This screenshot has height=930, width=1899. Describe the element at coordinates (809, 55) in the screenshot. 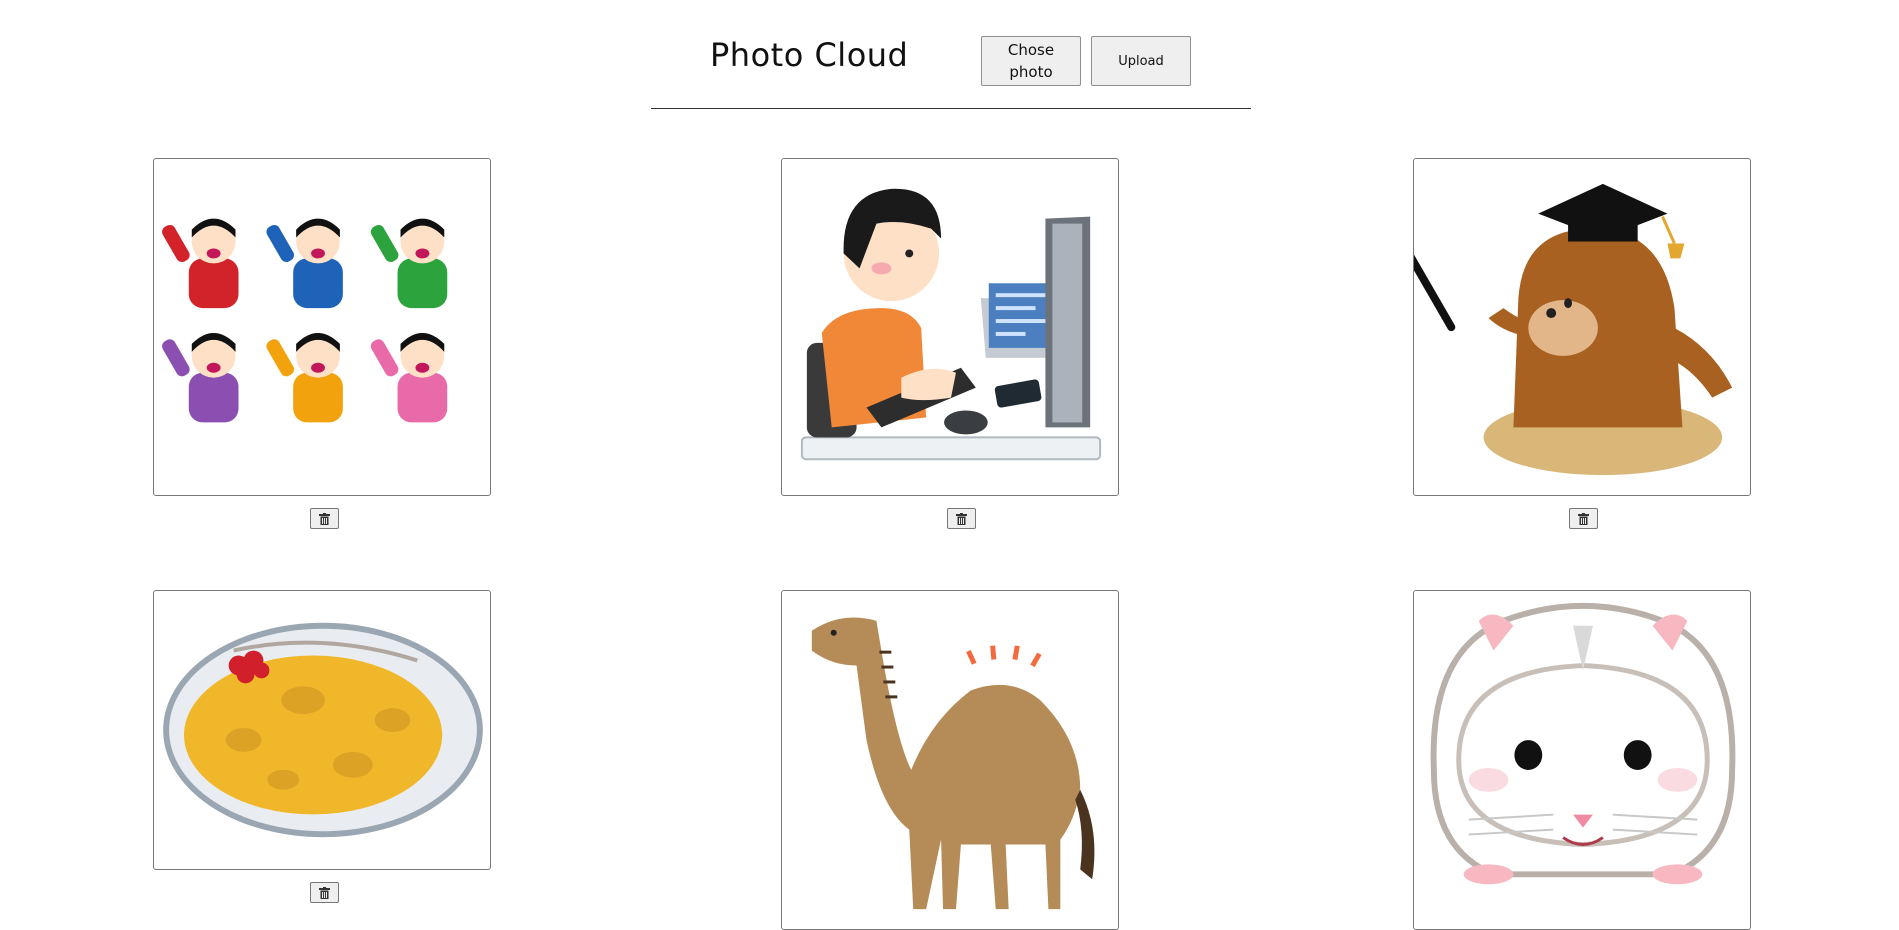

I see `page-title: Photo Cloud` at that location.